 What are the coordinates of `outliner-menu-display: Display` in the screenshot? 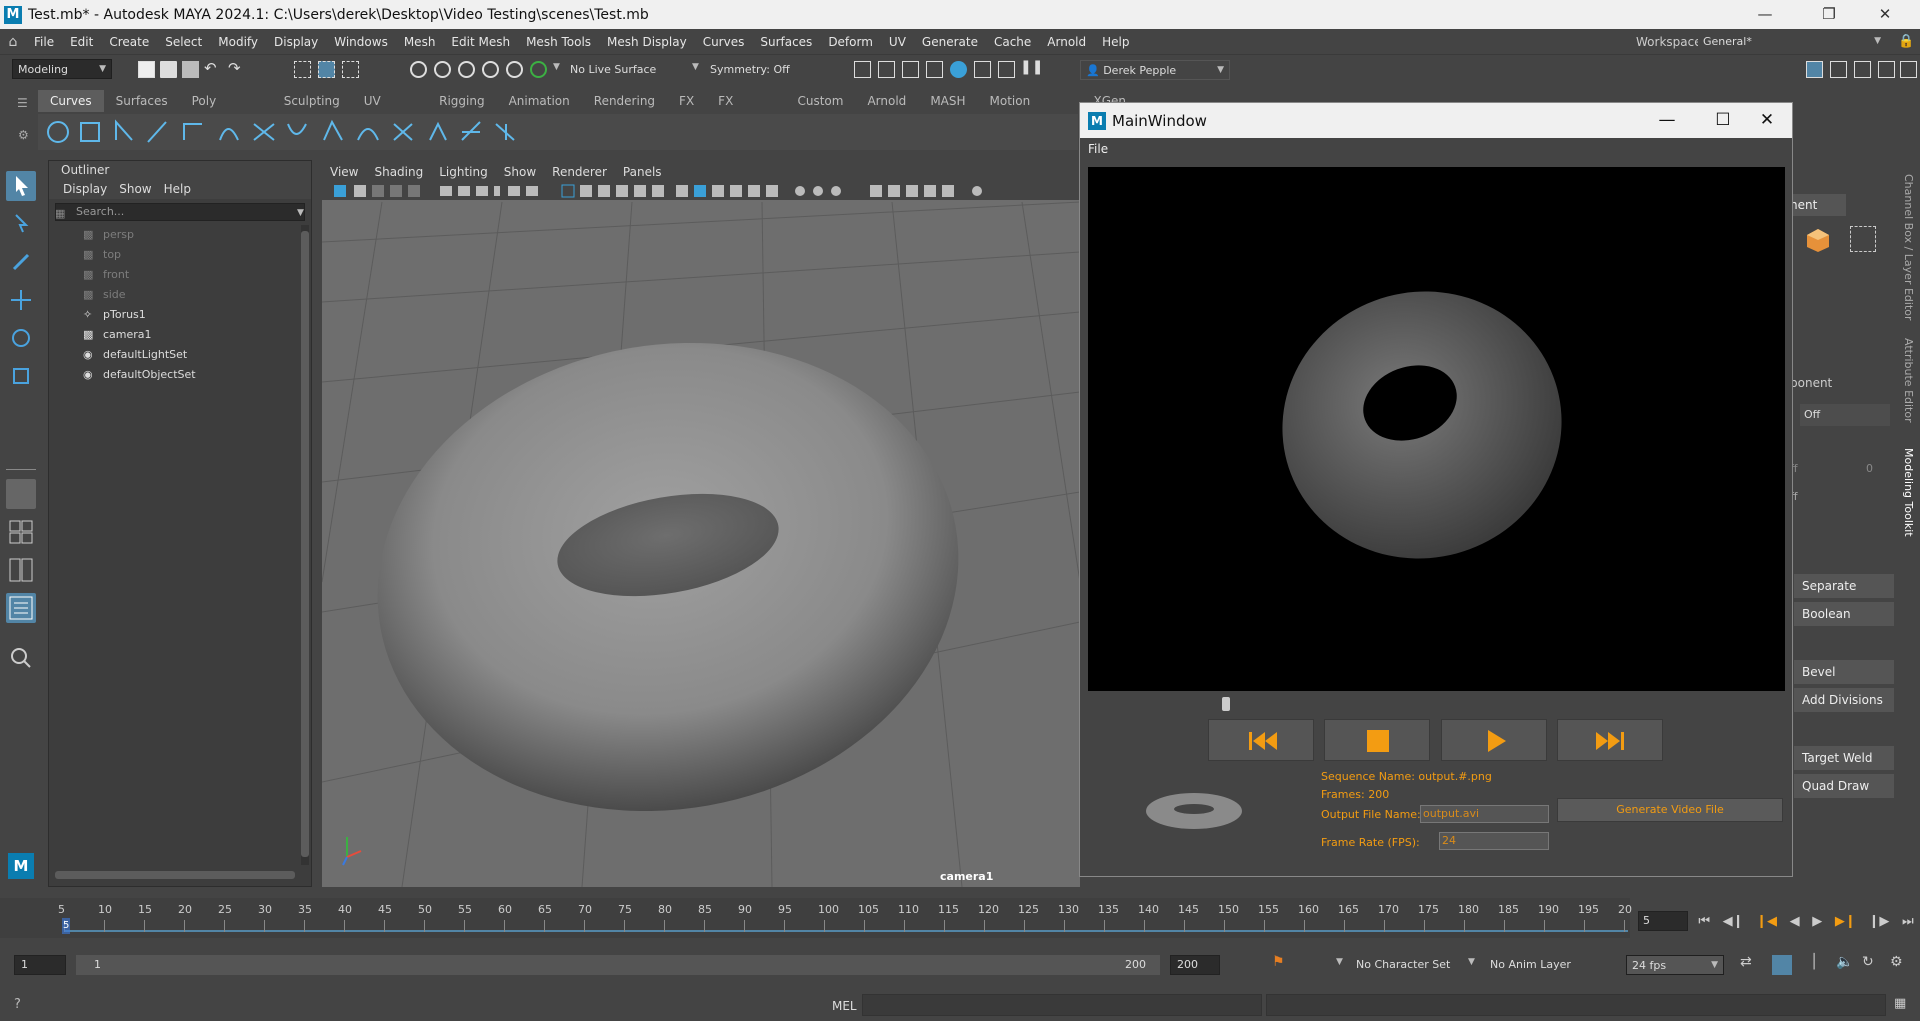 It's located at (85, 189).